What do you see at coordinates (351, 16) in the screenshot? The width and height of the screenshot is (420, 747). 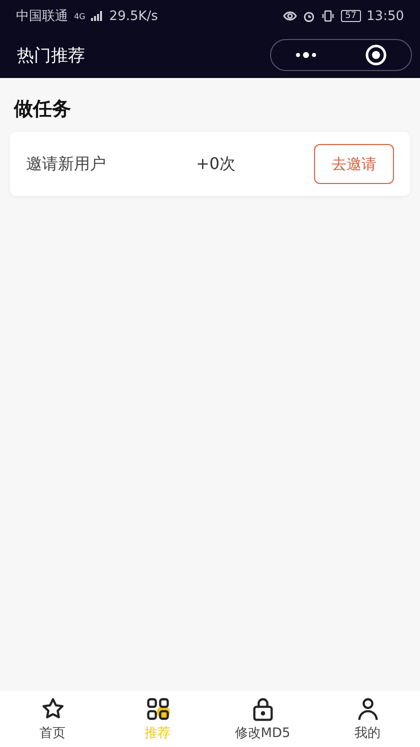 I see `battery-level: 57` at bounding box center [351, 16].